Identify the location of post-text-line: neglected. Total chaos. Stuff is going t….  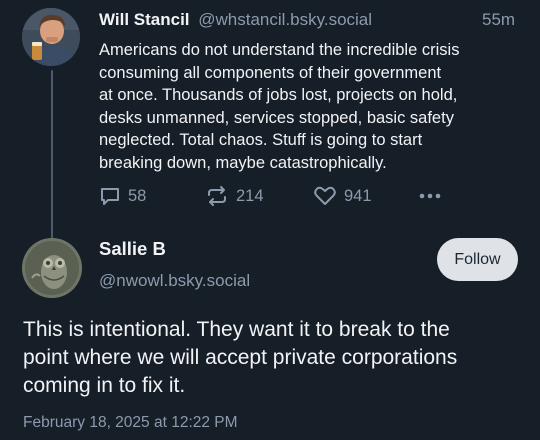
(261, 140).